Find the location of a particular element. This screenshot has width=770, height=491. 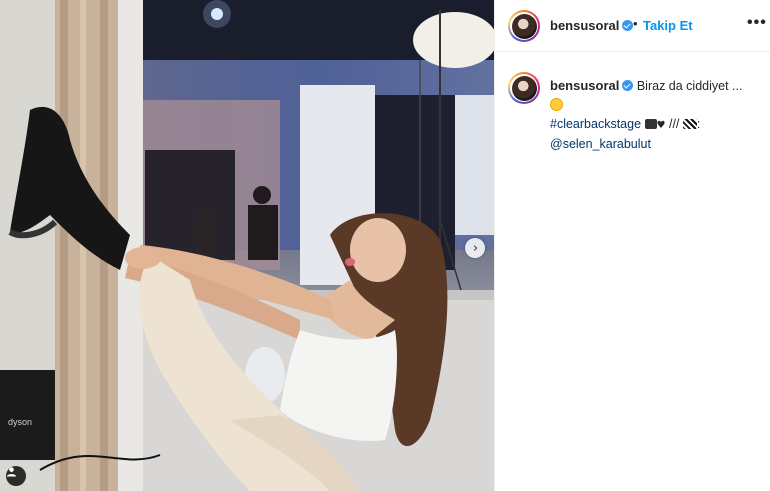

heart-icon: ♥ is located at coordinates (661, 125).